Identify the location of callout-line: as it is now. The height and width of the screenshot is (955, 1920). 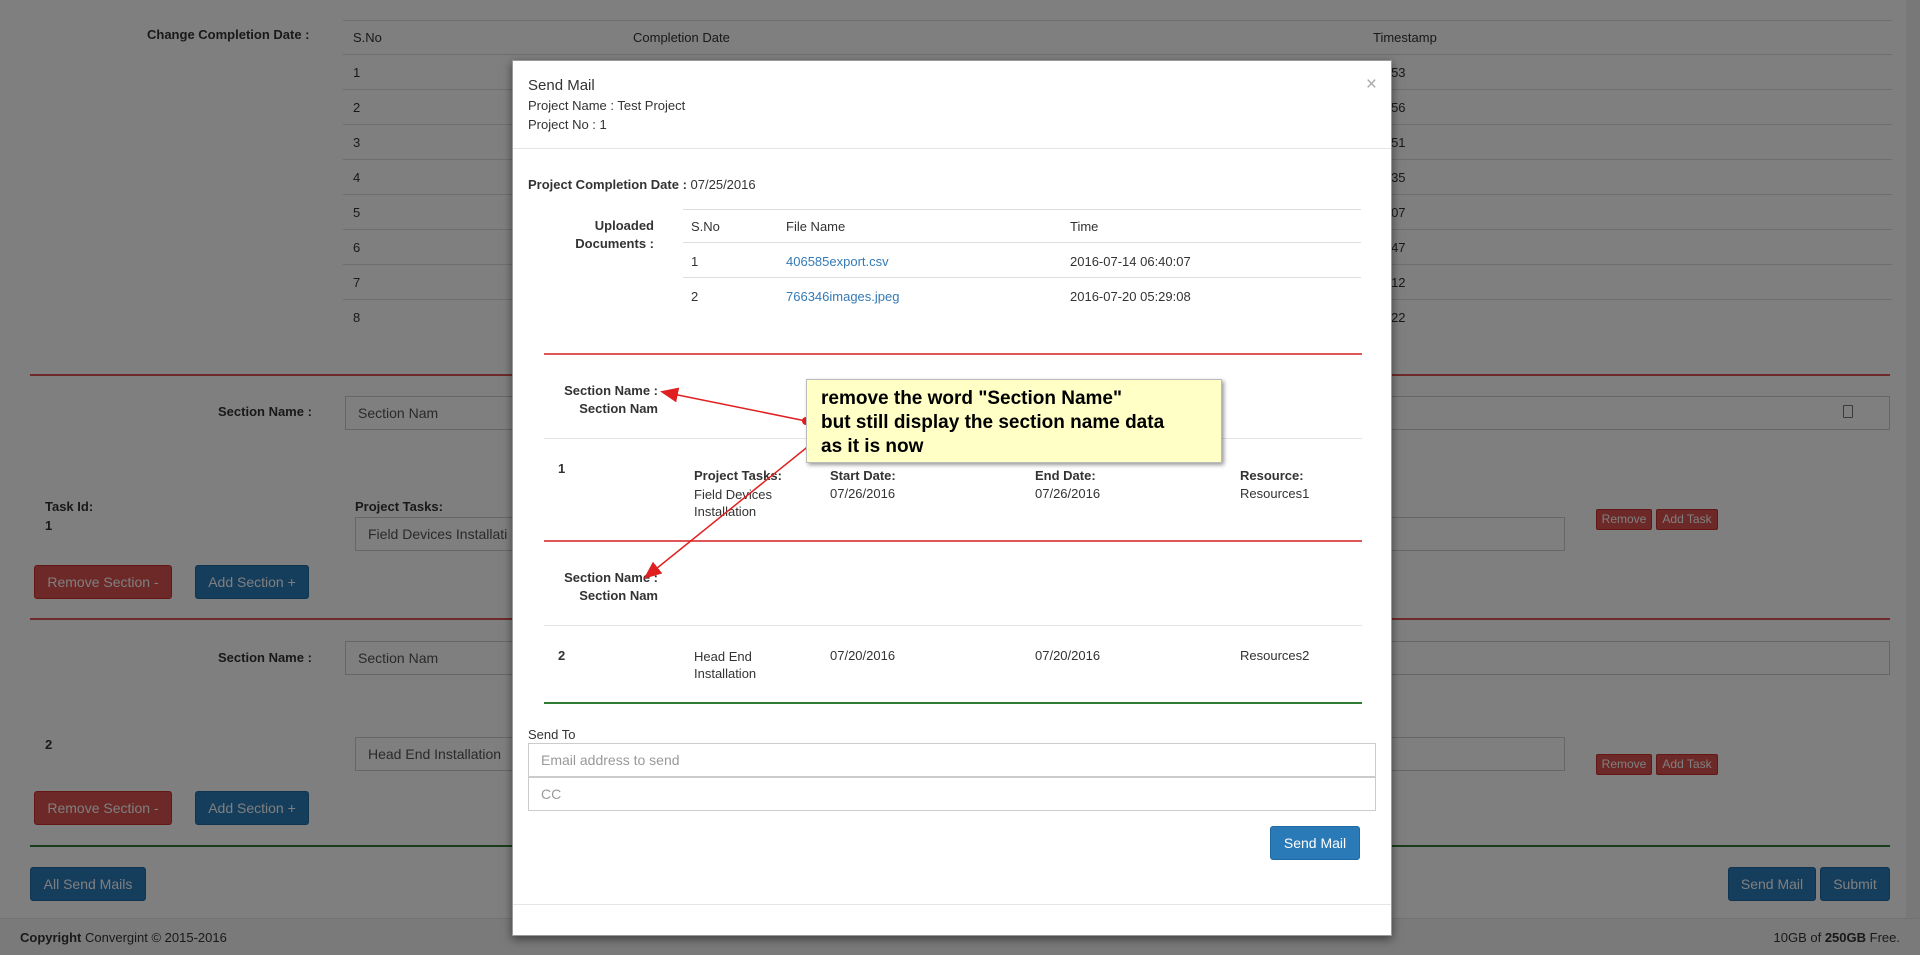
(872, 446).